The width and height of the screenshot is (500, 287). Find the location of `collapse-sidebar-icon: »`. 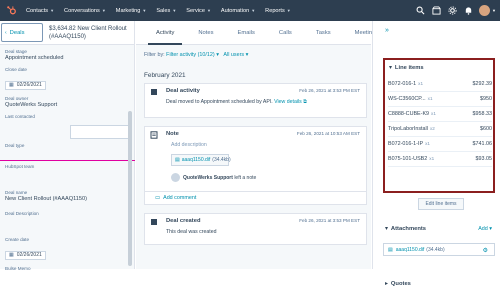

collapse-sidebar-icon: » is located at coordinates (387, 30).